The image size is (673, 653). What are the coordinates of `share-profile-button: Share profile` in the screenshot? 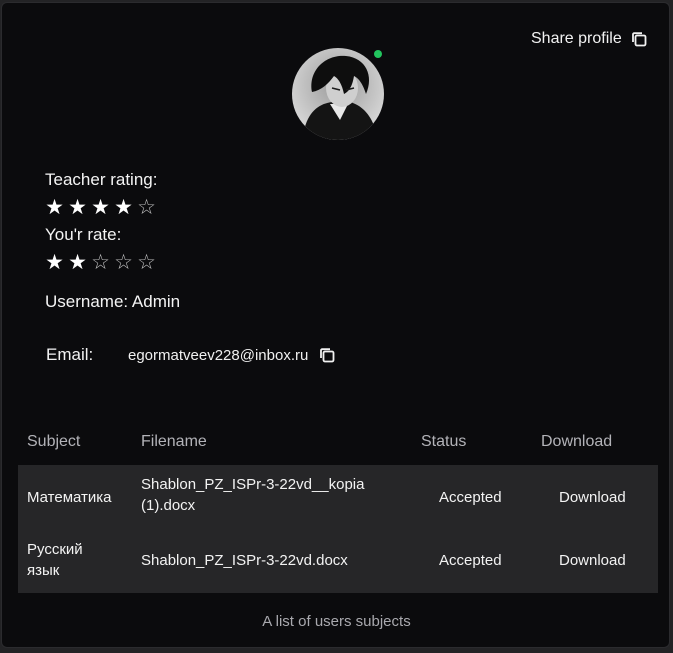 It's located at (589, 39).